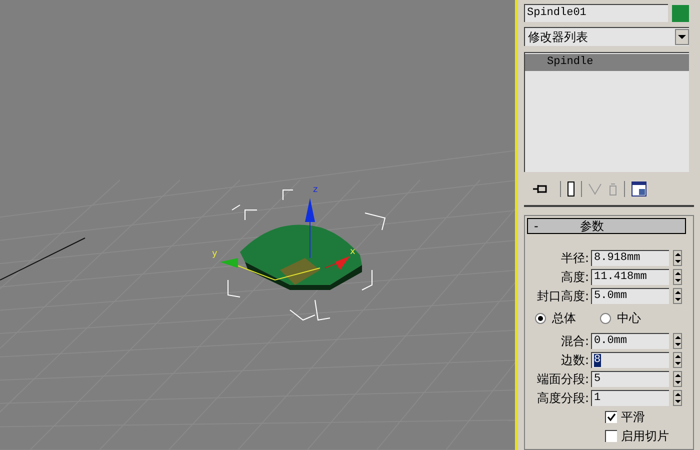 The height and width of the screenshot is (450, 700). I want to click on checkbox-label: 平滑, so click(633, 417).